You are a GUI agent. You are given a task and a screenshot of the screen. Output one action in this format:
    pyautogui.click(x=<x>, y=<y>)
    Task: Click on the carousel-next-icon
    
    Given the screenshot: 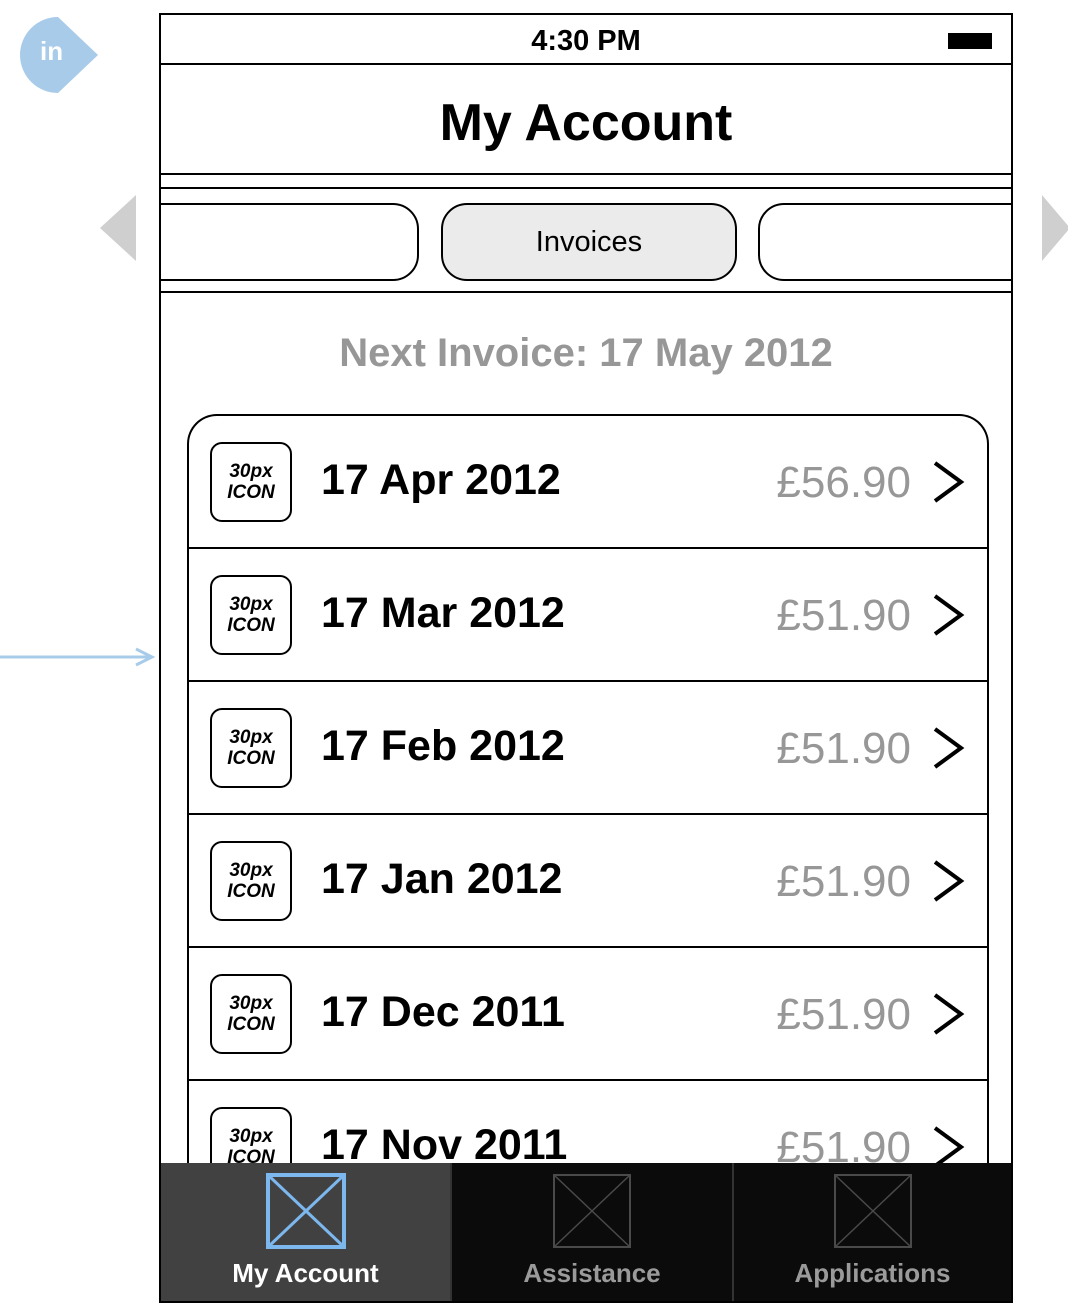 What is the action you would take?
    pyautogui.click(x=1055, y=228)
    